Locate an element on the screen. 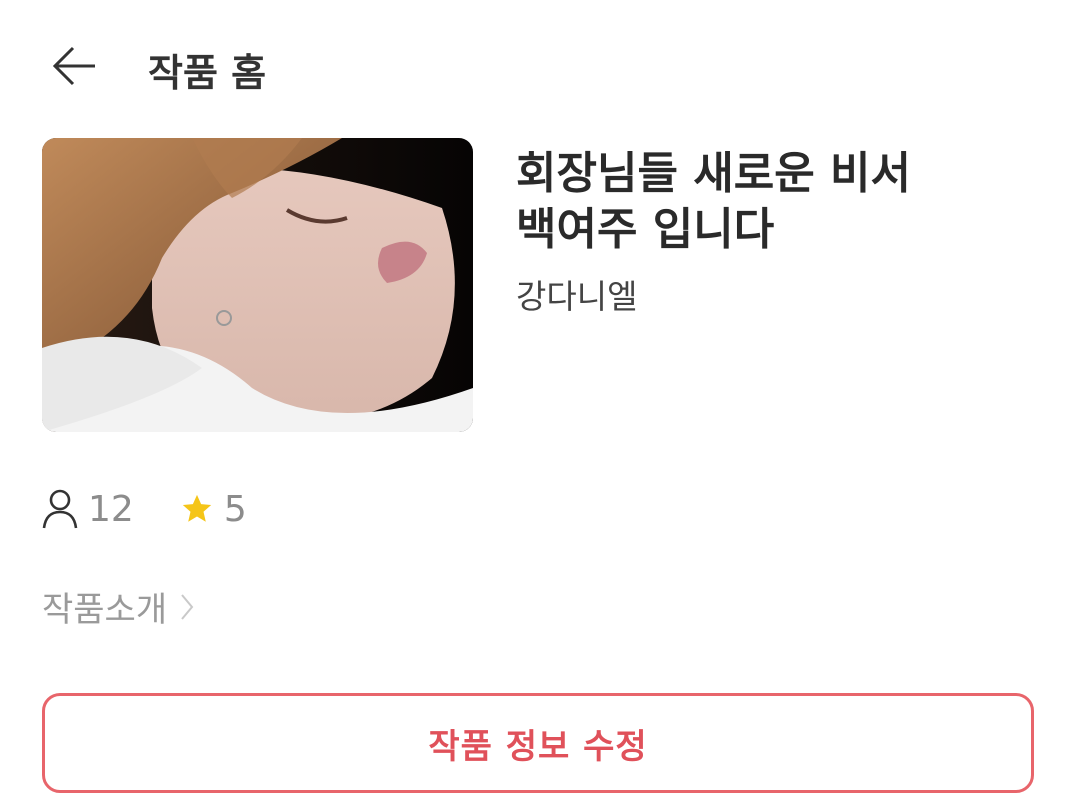  readers-stat: 12 is located at coordinates (88, 509).